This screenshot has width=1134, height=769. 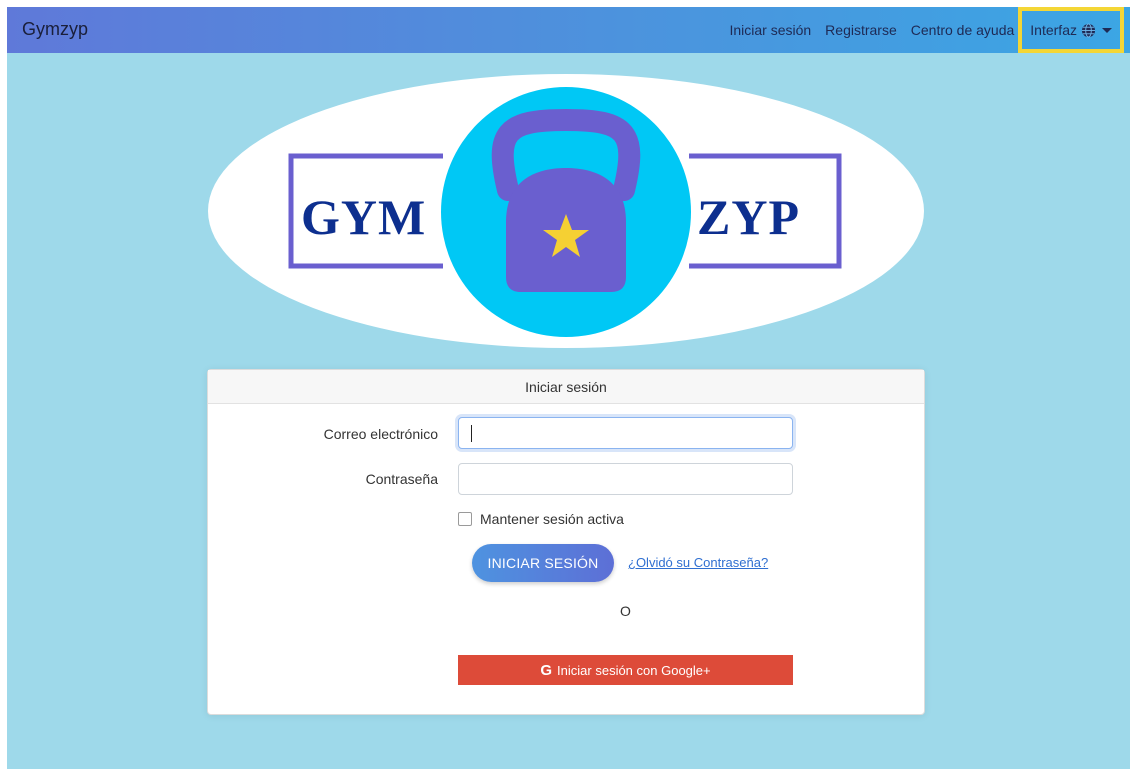 What do you see at coordinates (625, 611) in the screenshot?
I see `or-separator: O` at bounding box center [625, 611].